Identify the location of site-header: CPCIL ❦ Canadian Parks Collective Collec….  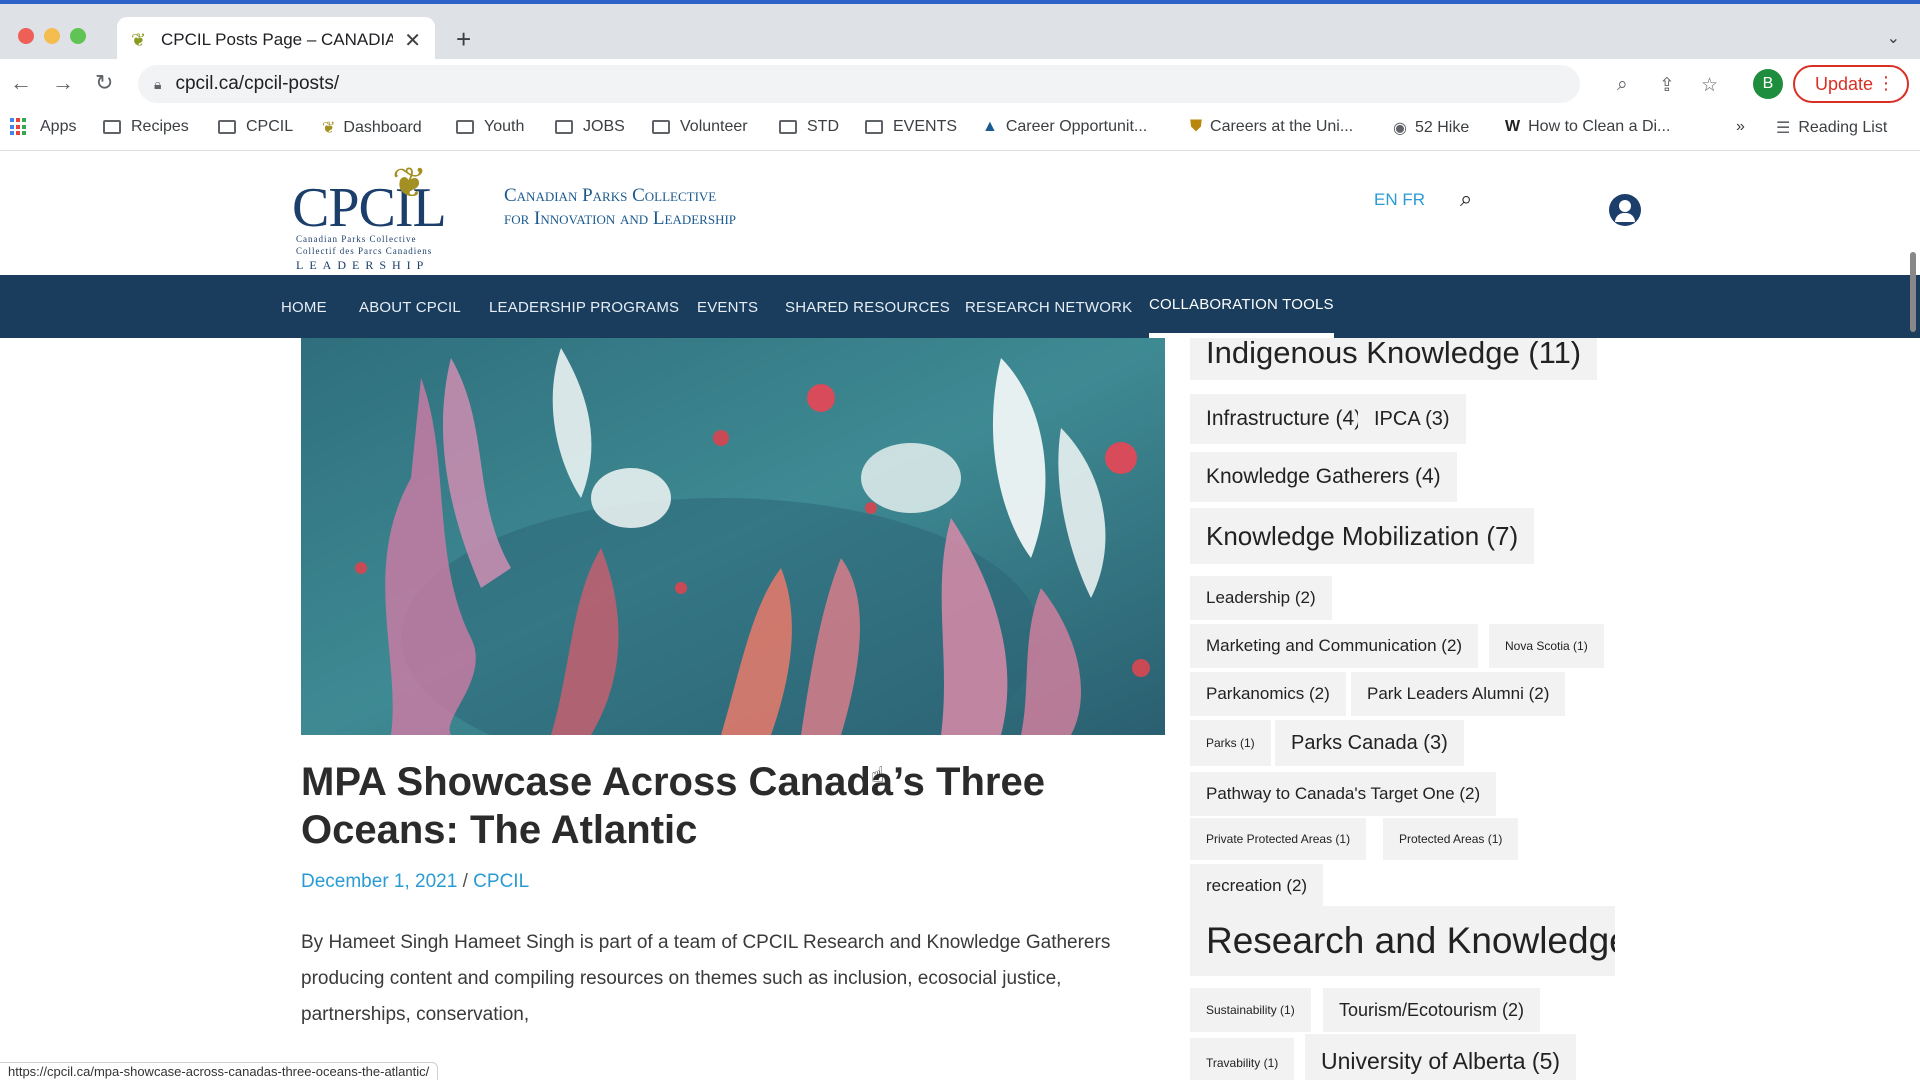
(960, 213).